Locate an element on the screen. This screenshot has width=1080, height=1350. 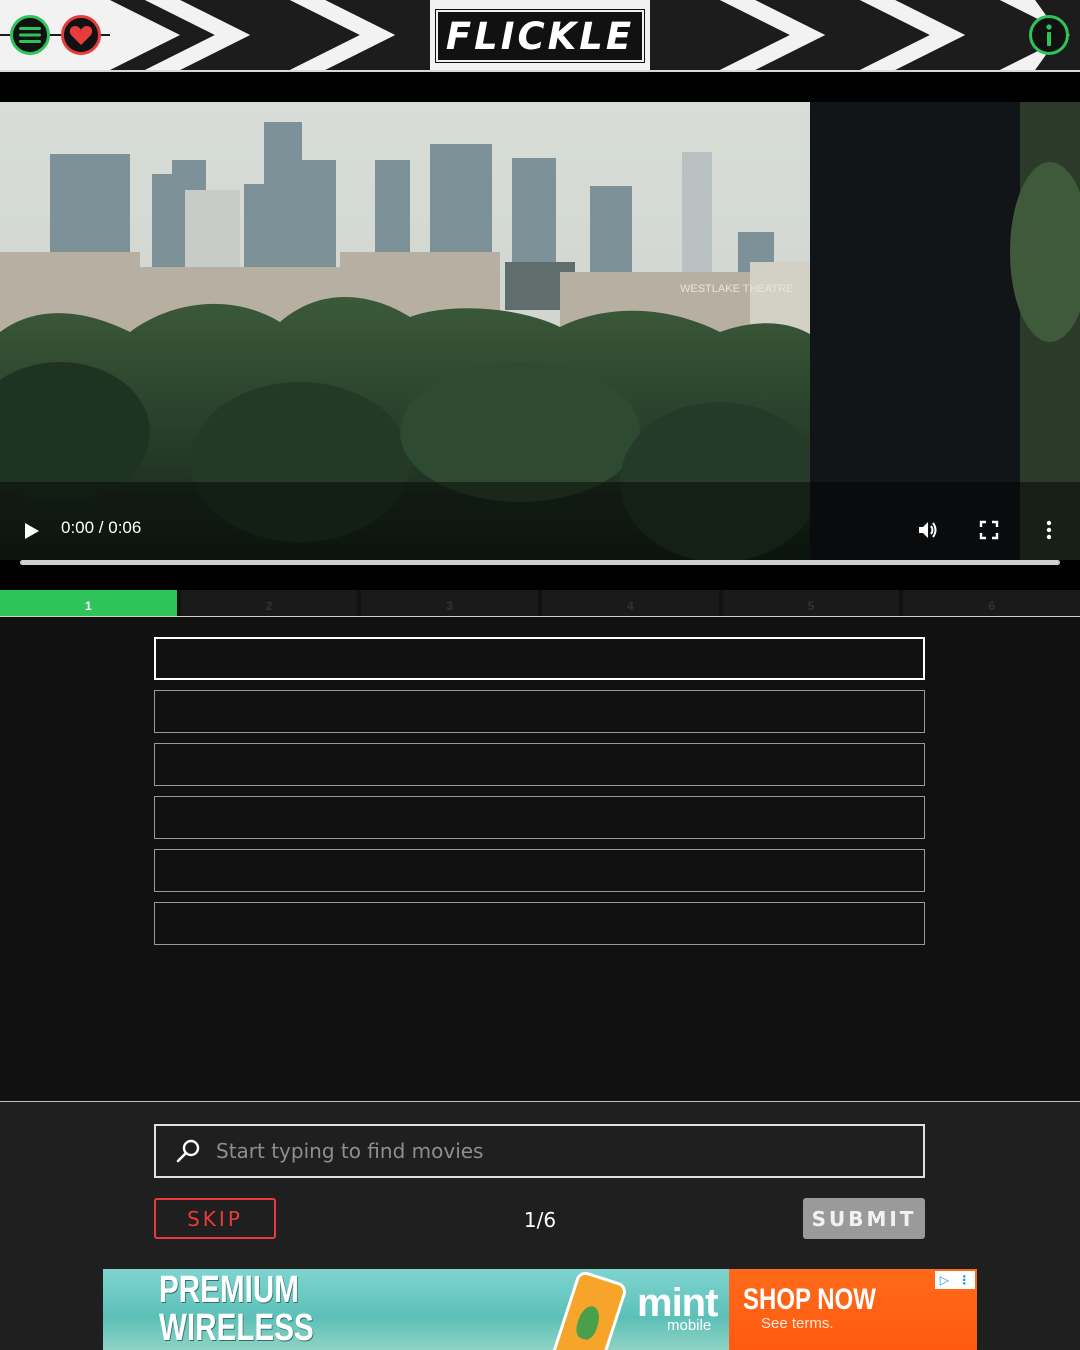
ad-headline-line2: WIRELESS is located at coordinates (236, 1328).